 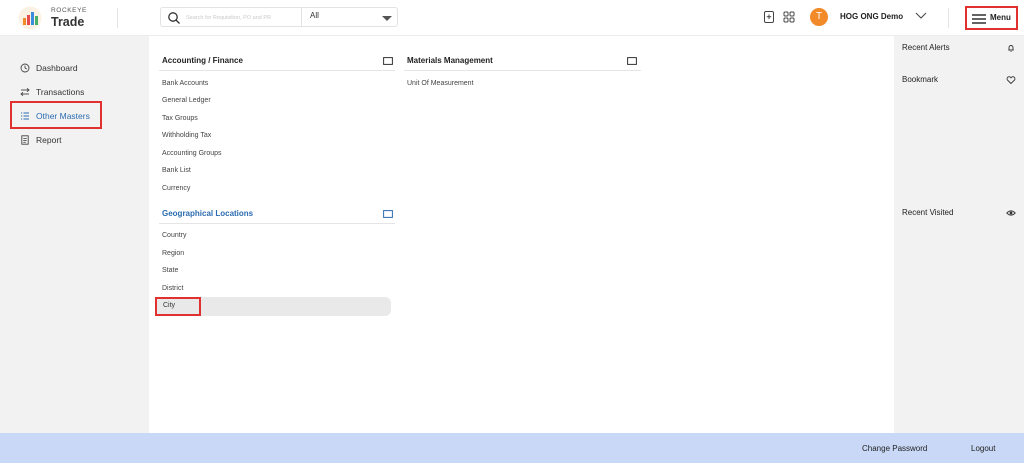 I want to click on sidebar-item-label: Transactions, so click(x=60, y=92).